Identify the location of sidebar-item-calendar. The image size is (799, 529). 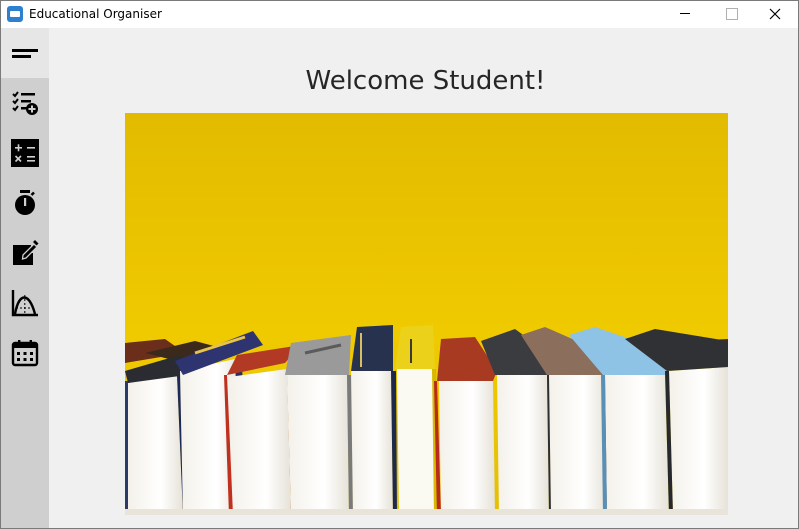
(25, 353).